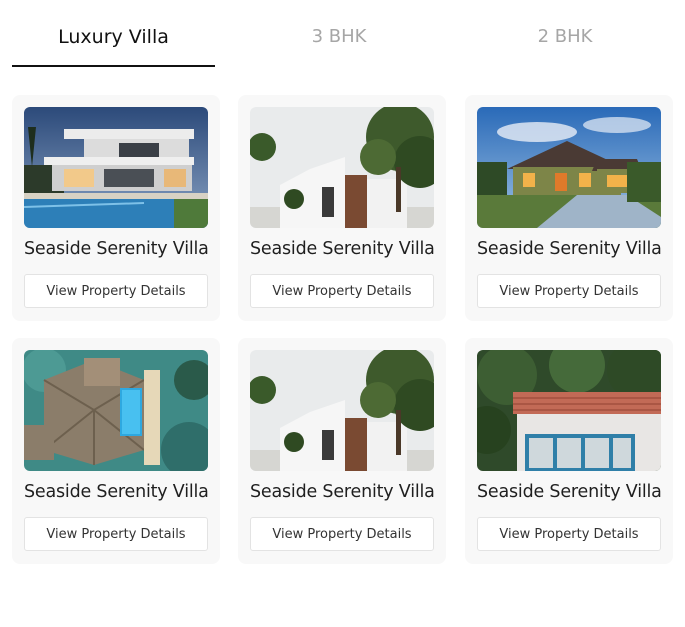 Image resolution: width=685 pixels, height=627 pixels. What do you see at coordinates (113, 66) in the screenshot?
I see `active-tab-indicator` at bounding box center [113, 66].